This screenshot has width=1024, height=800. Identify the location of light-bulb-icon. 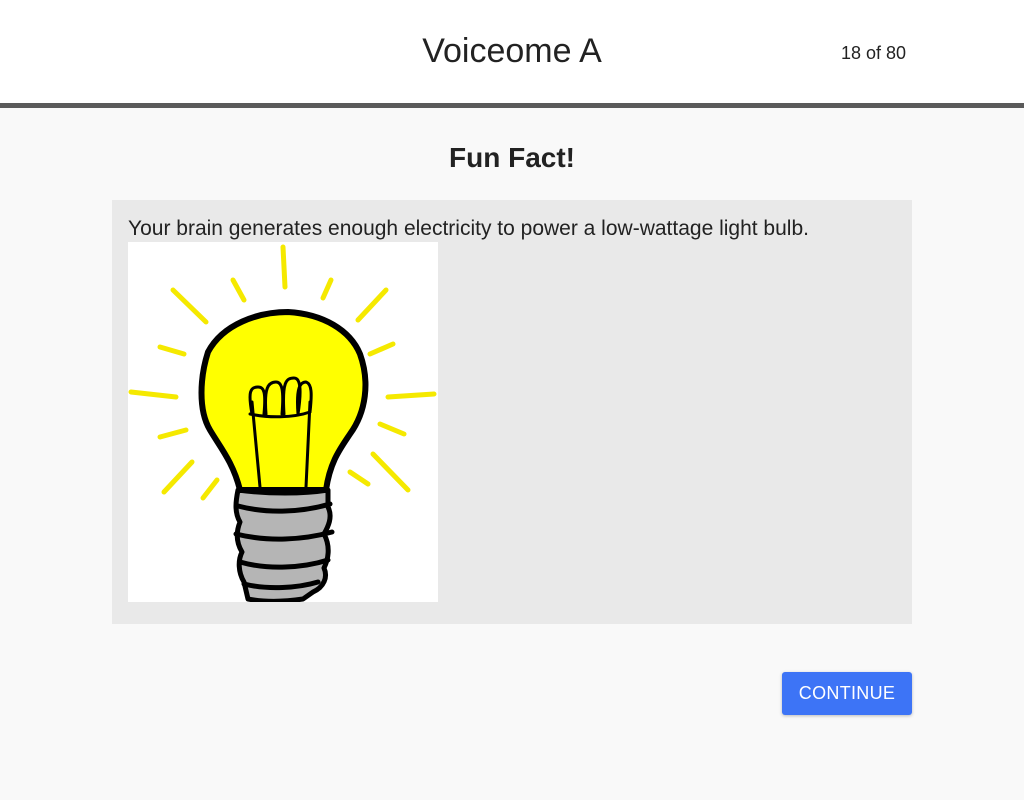
(282, 423).